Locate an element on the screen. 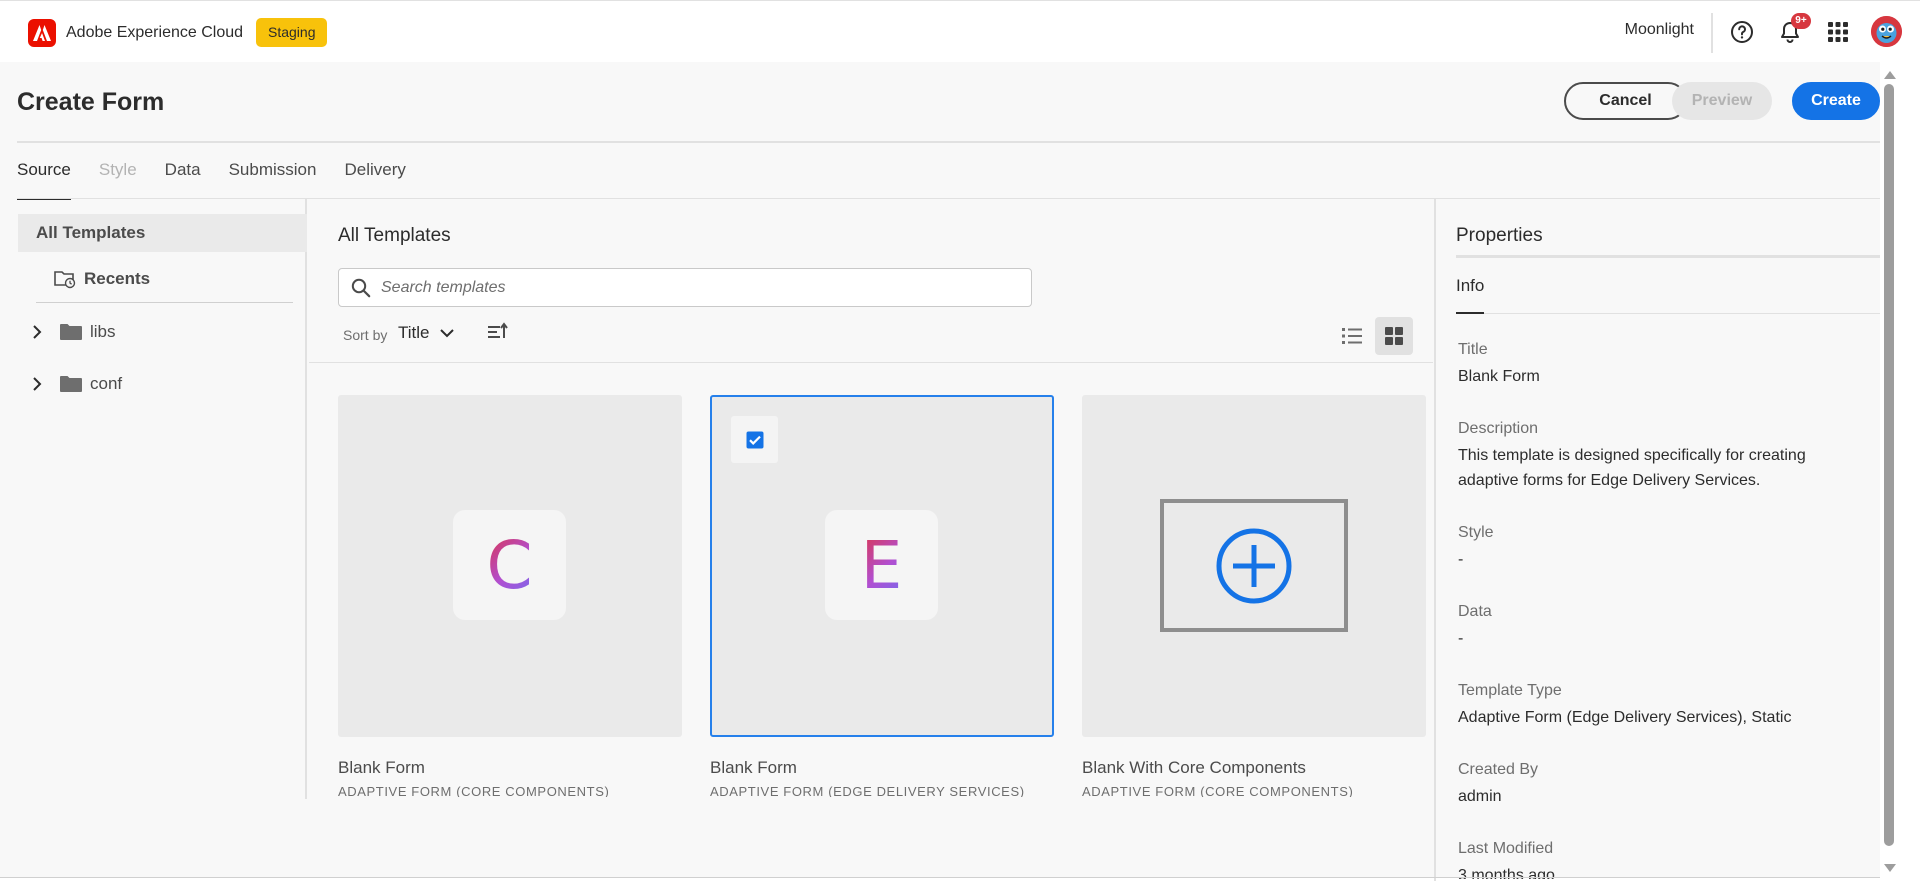  properties-title: Properties is located at coordinates (1499, 235).